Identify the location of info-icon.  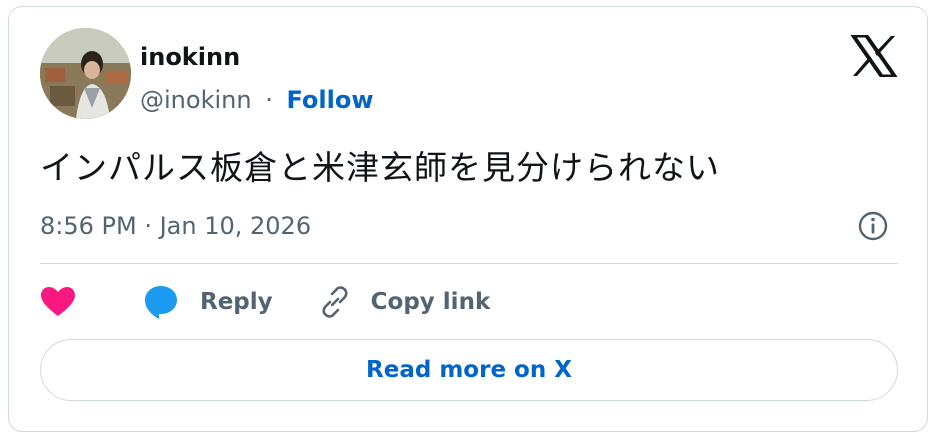
(873, 226).